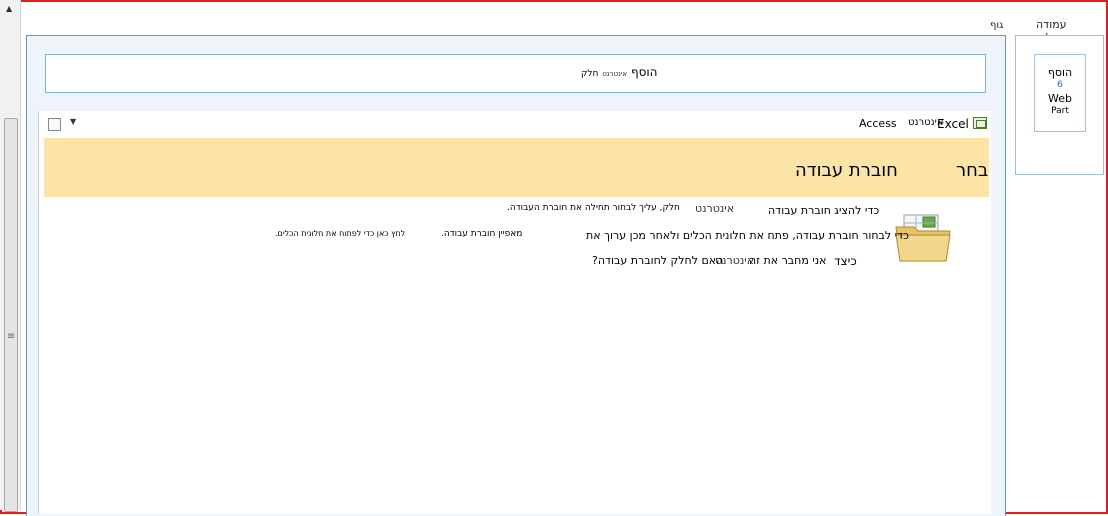 This screenshot has height=516, width=1108. What do you see at coordinates (953, 124) in the screenshot?
I see `title-excel: Excel` at bounding box center [953, 124].